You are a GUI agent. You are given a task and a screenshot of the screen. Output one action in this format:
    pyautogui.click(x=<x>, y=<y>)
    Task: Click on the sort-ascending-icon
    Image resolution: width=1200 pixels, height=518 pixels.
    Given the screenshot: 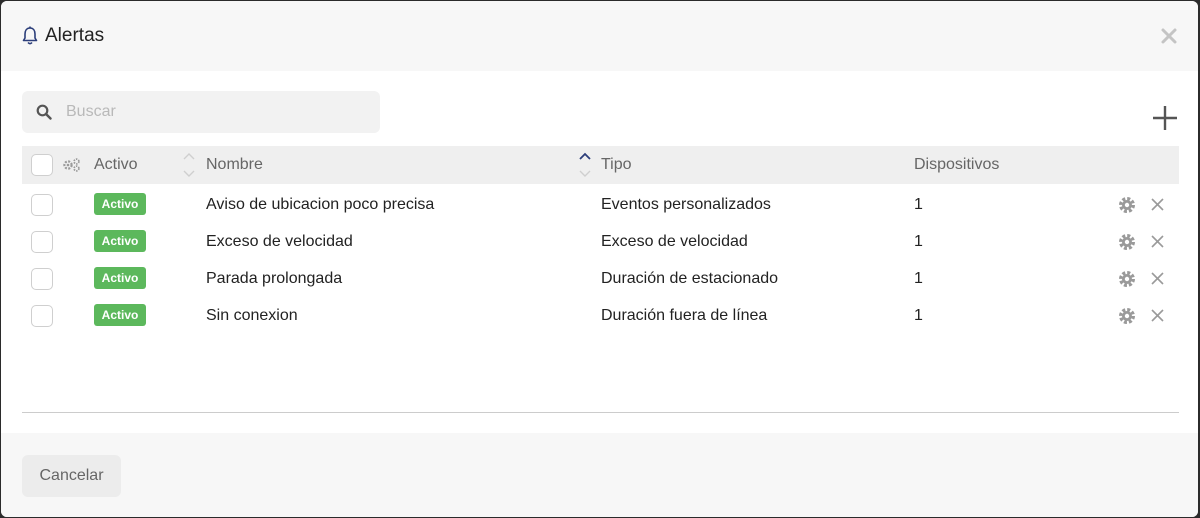 What is the action you would take?
    pyautogui.click(x=585, y=165)
    